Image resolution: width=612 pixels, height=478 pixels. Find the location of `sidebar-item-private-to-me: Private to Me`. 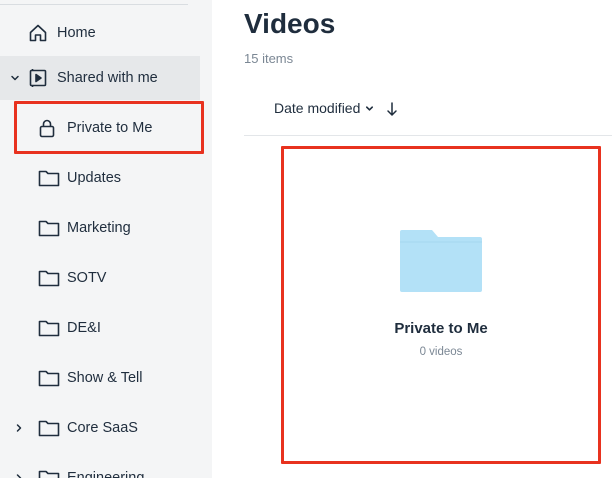

sidebar-item-private-to-me: Private to Me is located at coordinates (100, 128).